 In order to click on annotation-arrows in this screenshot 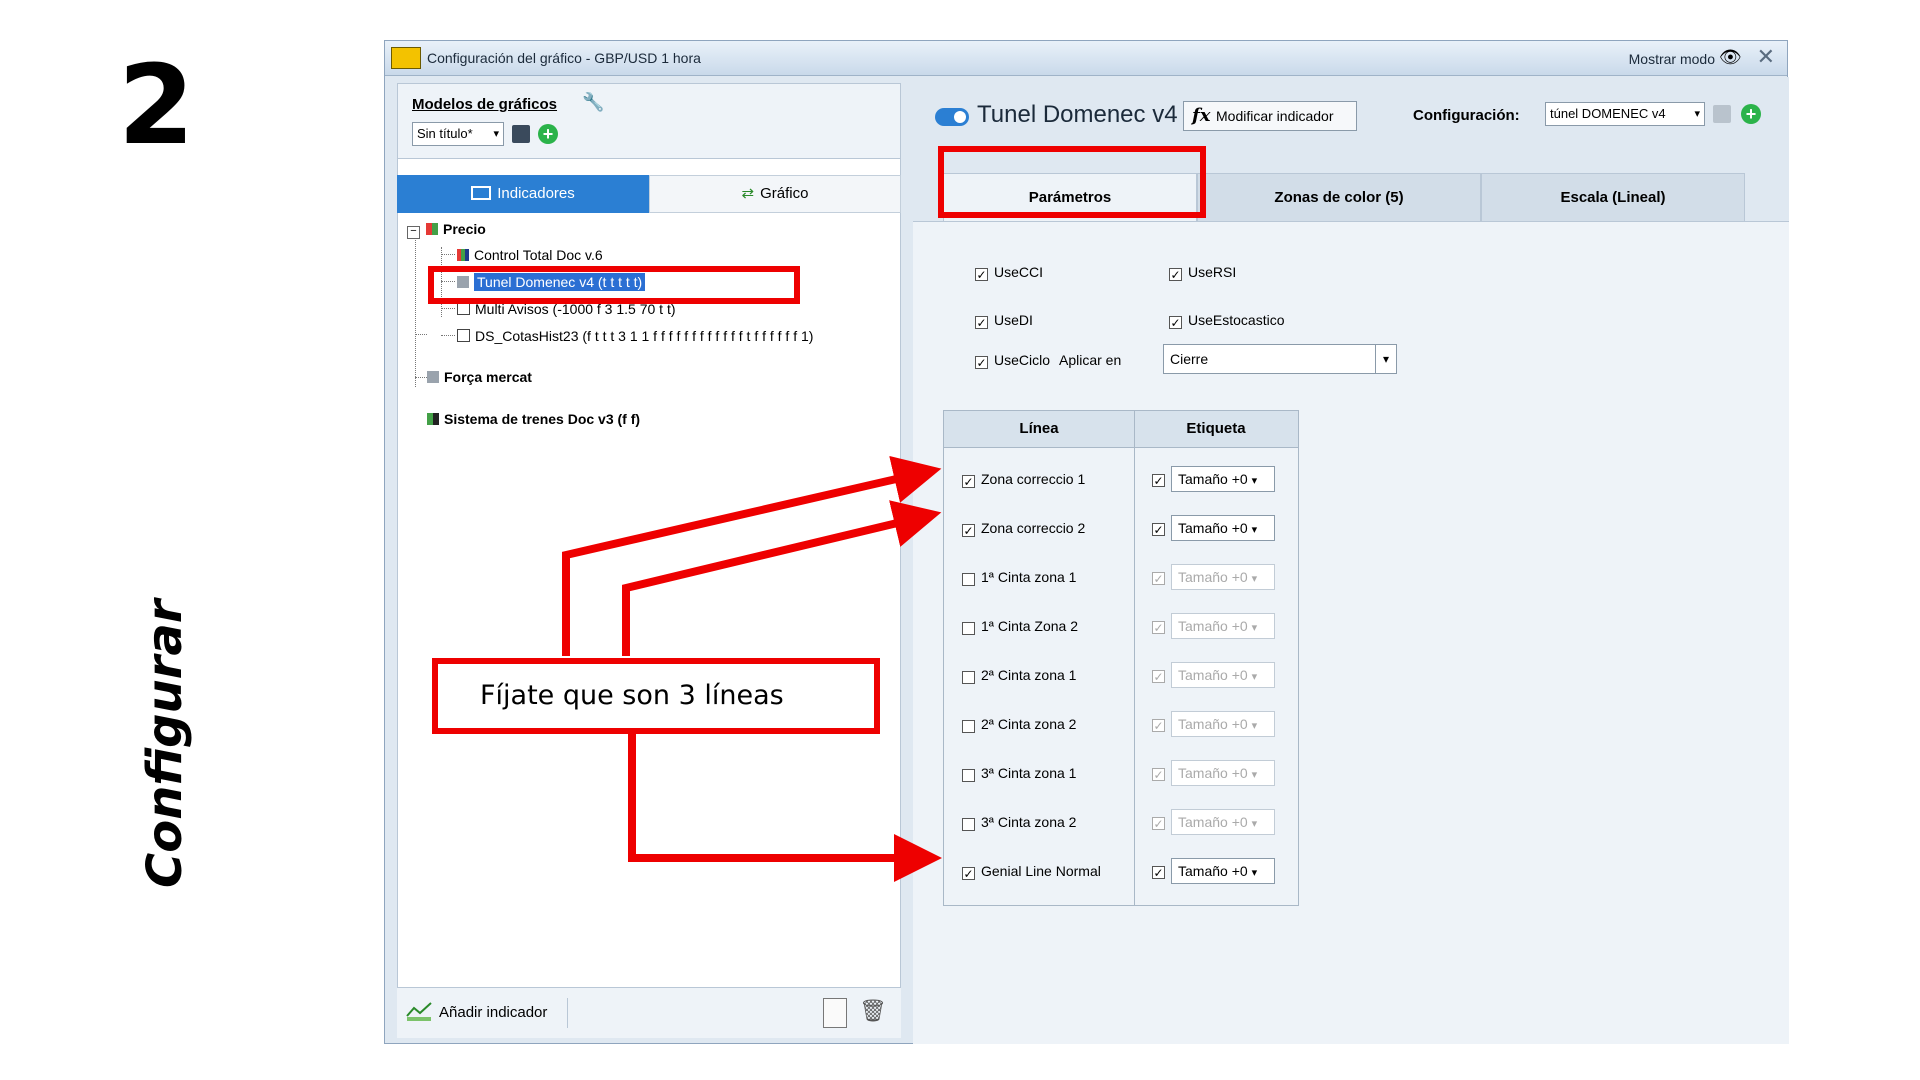, I will do `click(752, 668)`.